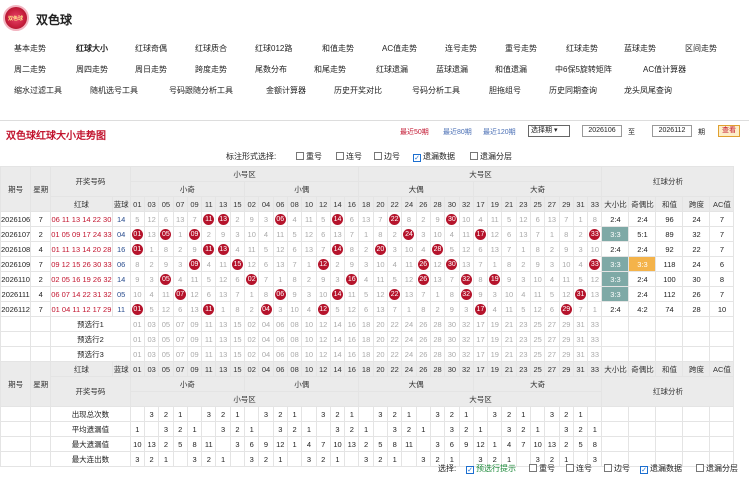  What do you see at coordinates (302, 384) in the screenshot?
I see `table-cell: 小偶` at bounding box center [302, 384].